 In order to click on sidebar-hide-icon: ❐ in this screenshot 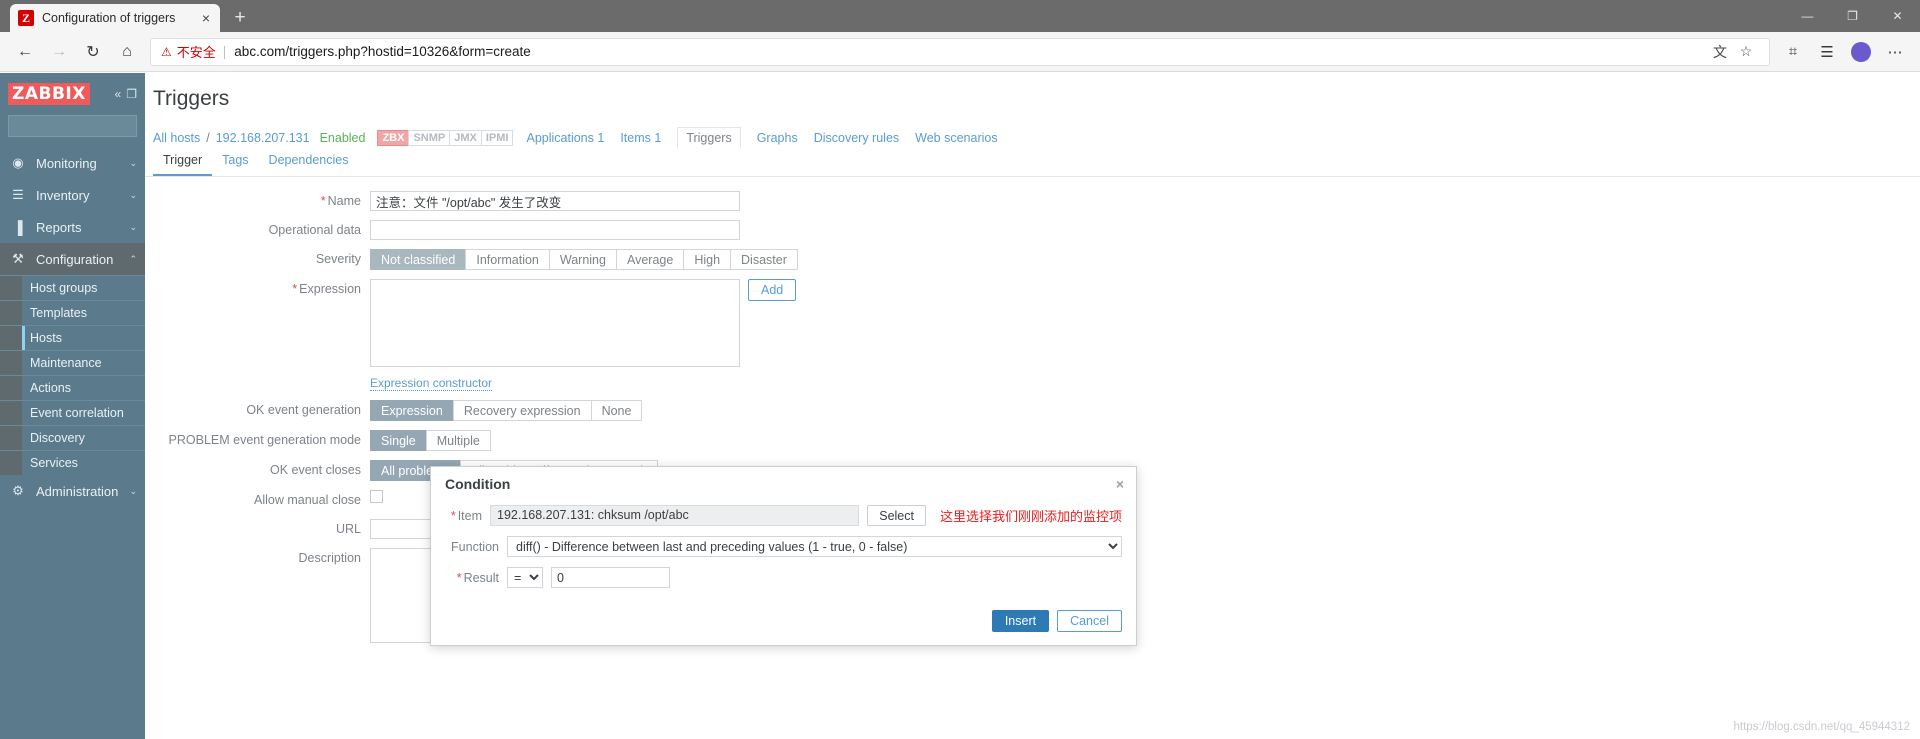, I will do `click(131, 94)`.